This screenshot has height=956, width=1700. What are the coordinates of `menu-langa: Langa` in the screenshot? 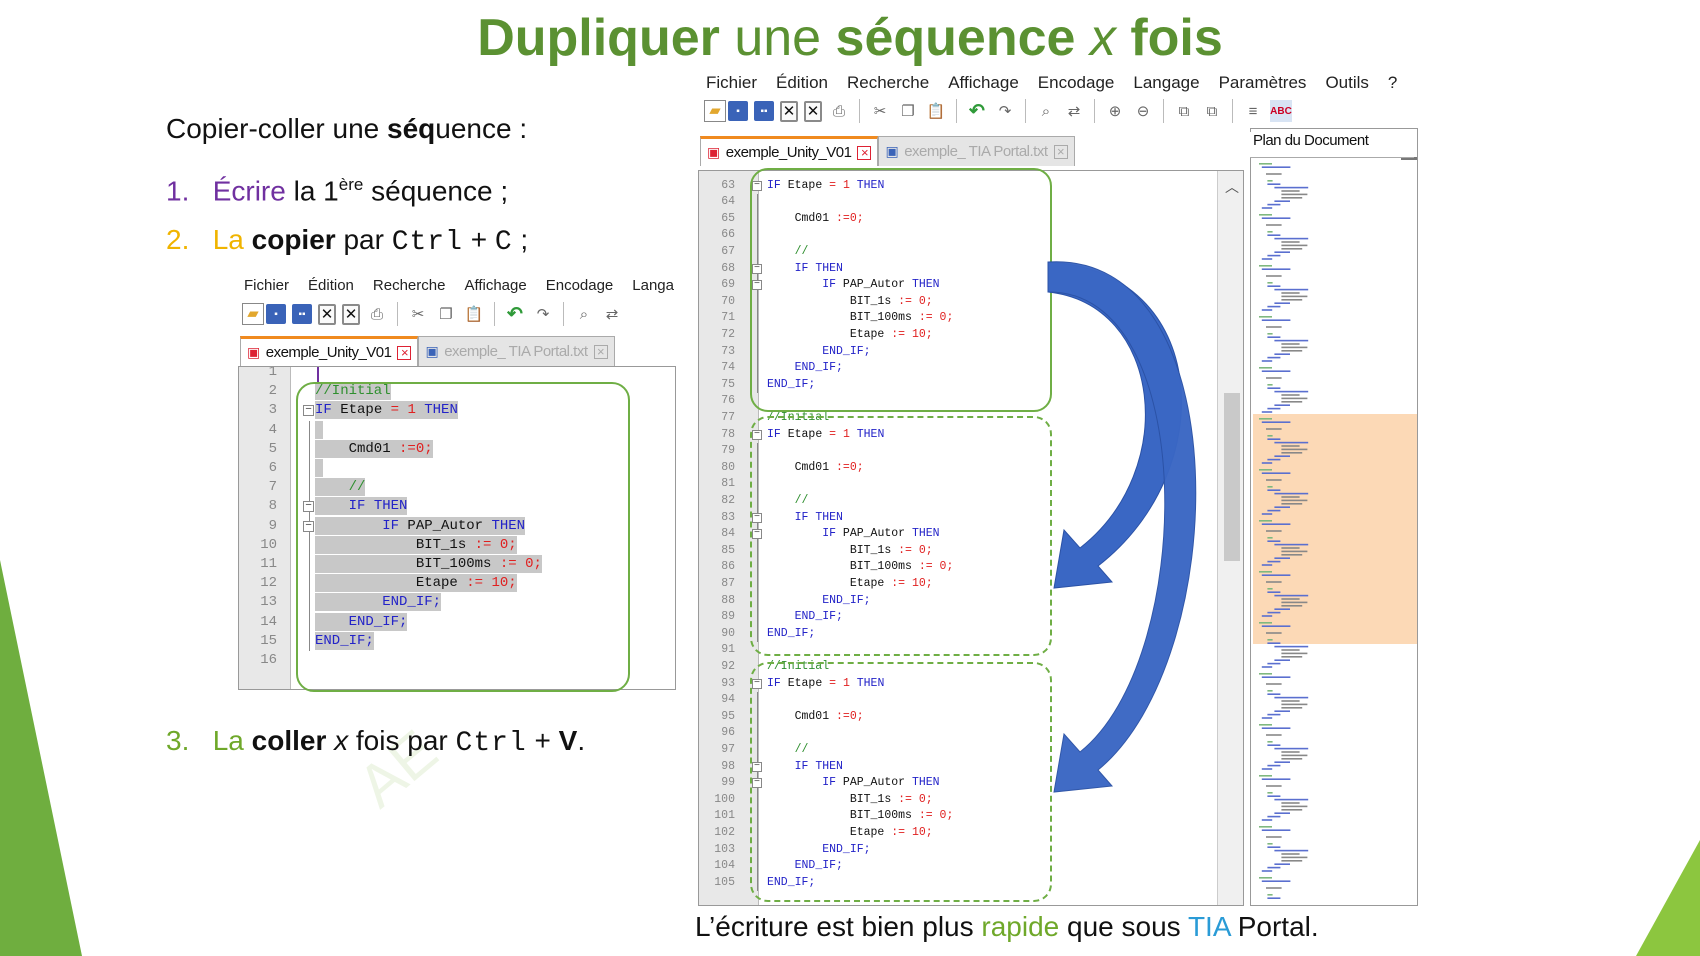 It's located at (653, 285).